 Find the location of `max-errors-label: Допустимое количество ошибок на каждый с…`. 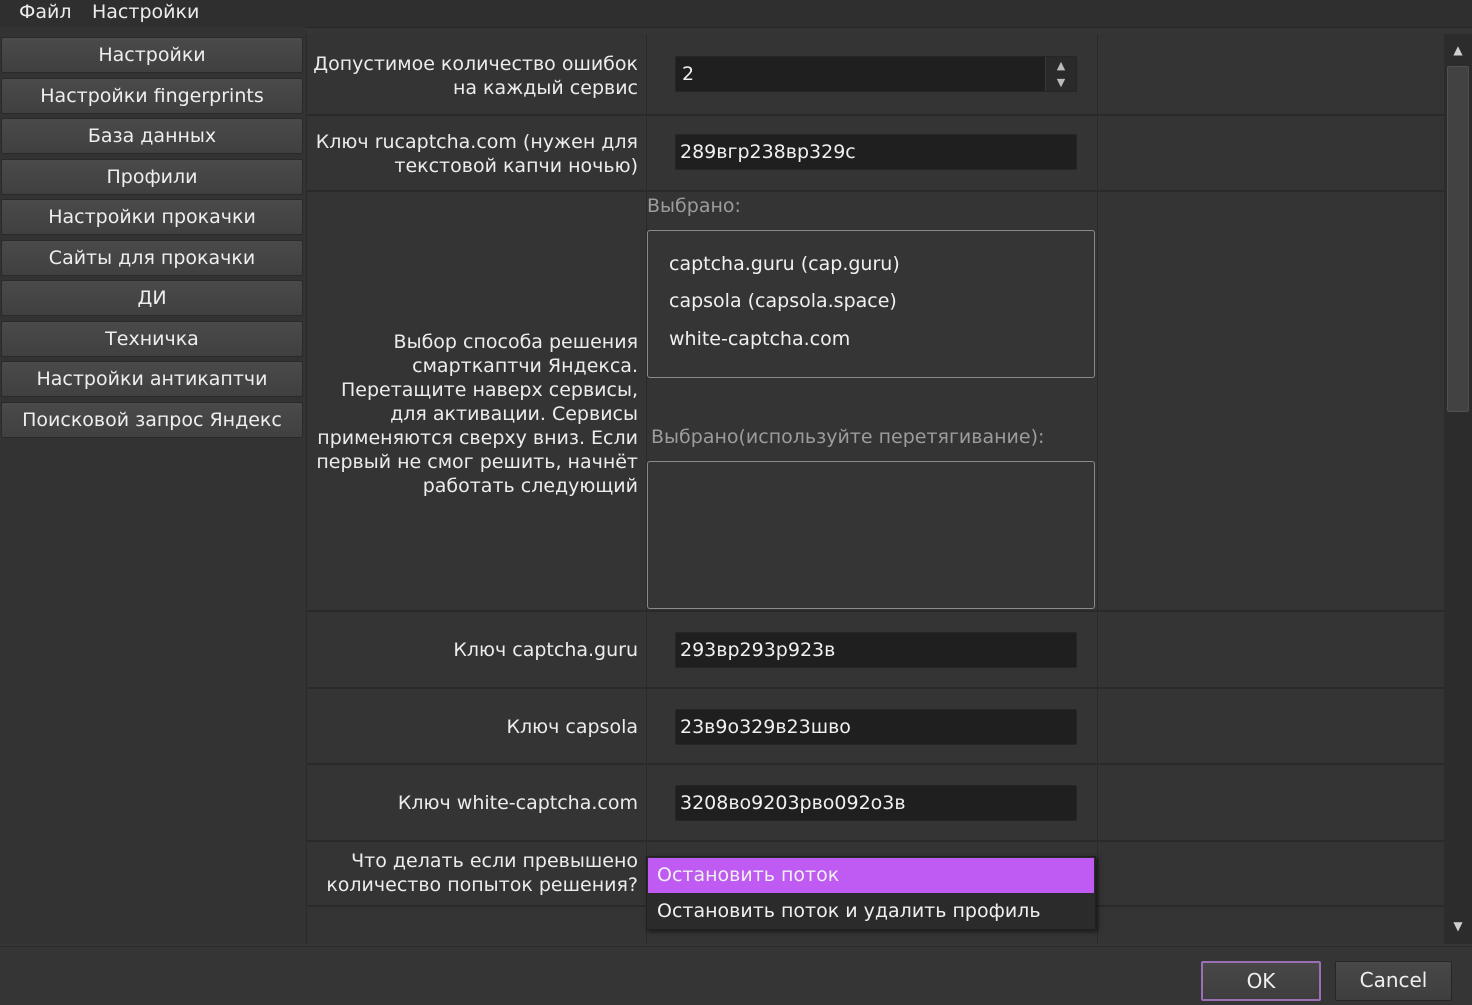

max-errors-label: Допустимое количество ошибок на каждый с… is located at coordinates (475, 76).